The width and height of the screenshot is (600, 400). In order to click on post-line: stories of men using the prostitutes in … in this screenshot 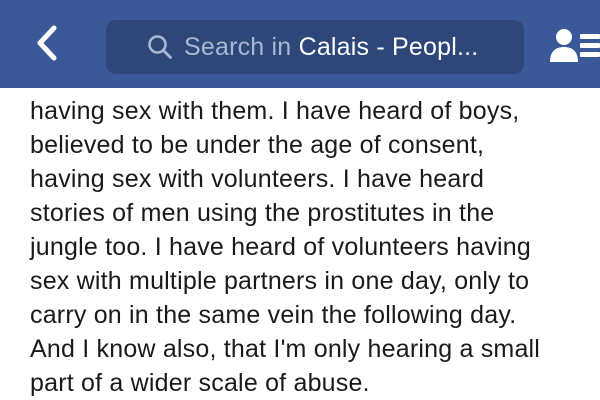, I will do `click(262, 213)`.